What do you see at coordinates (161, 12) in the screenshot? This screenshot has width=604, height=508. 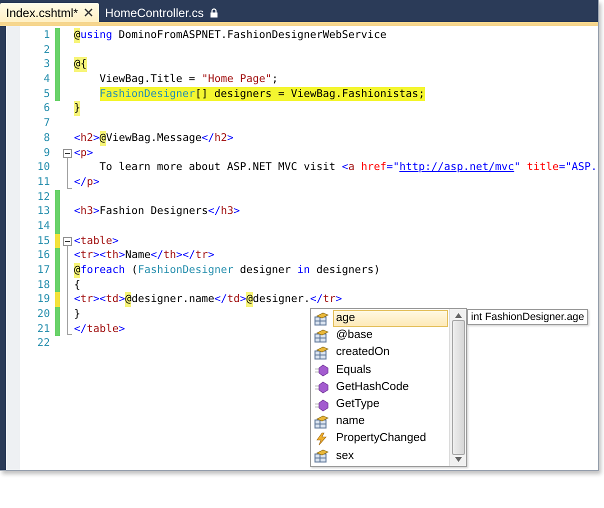 I see `editor-tab: HomeController.cs` at bounding box center [161, 12].